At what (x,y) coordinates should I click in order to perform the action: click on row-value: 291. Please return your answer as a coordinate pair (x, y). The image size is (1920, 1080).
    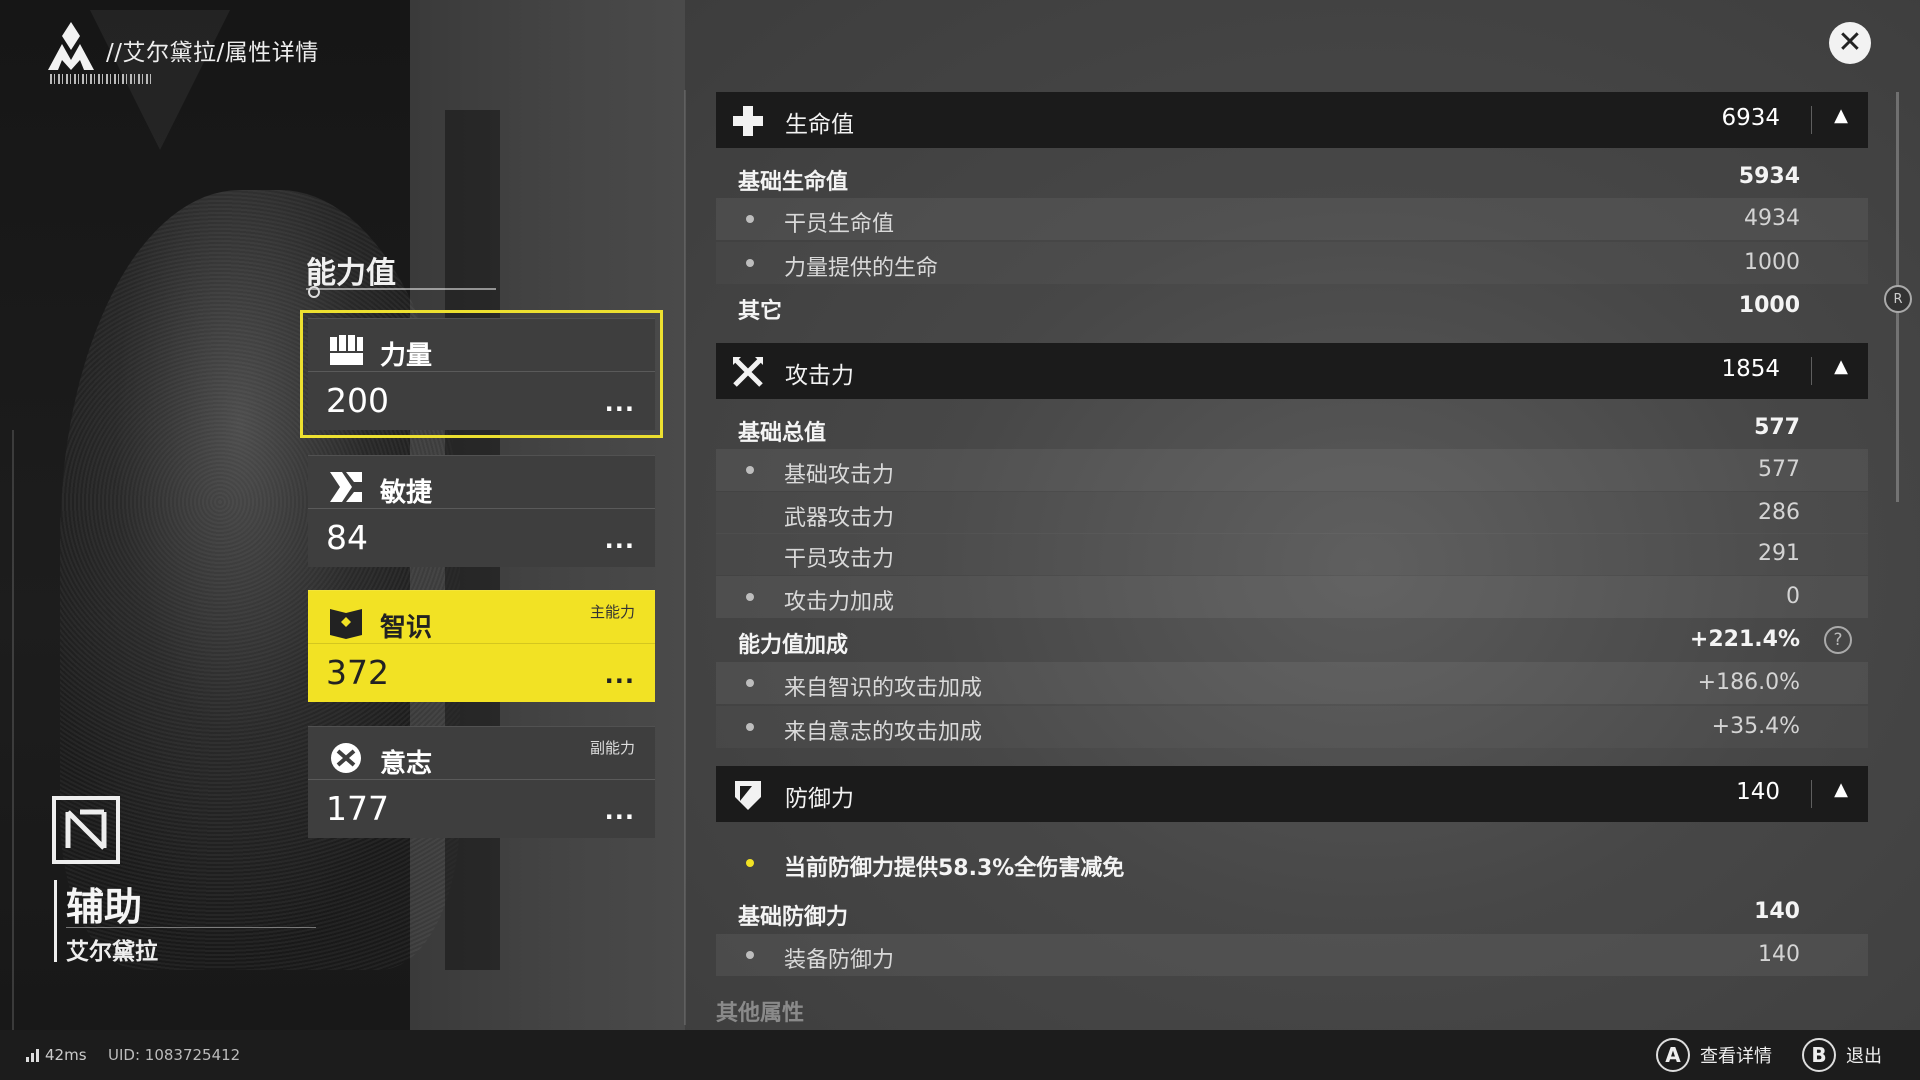
    Looking at the image, I should click on (1779, 553).